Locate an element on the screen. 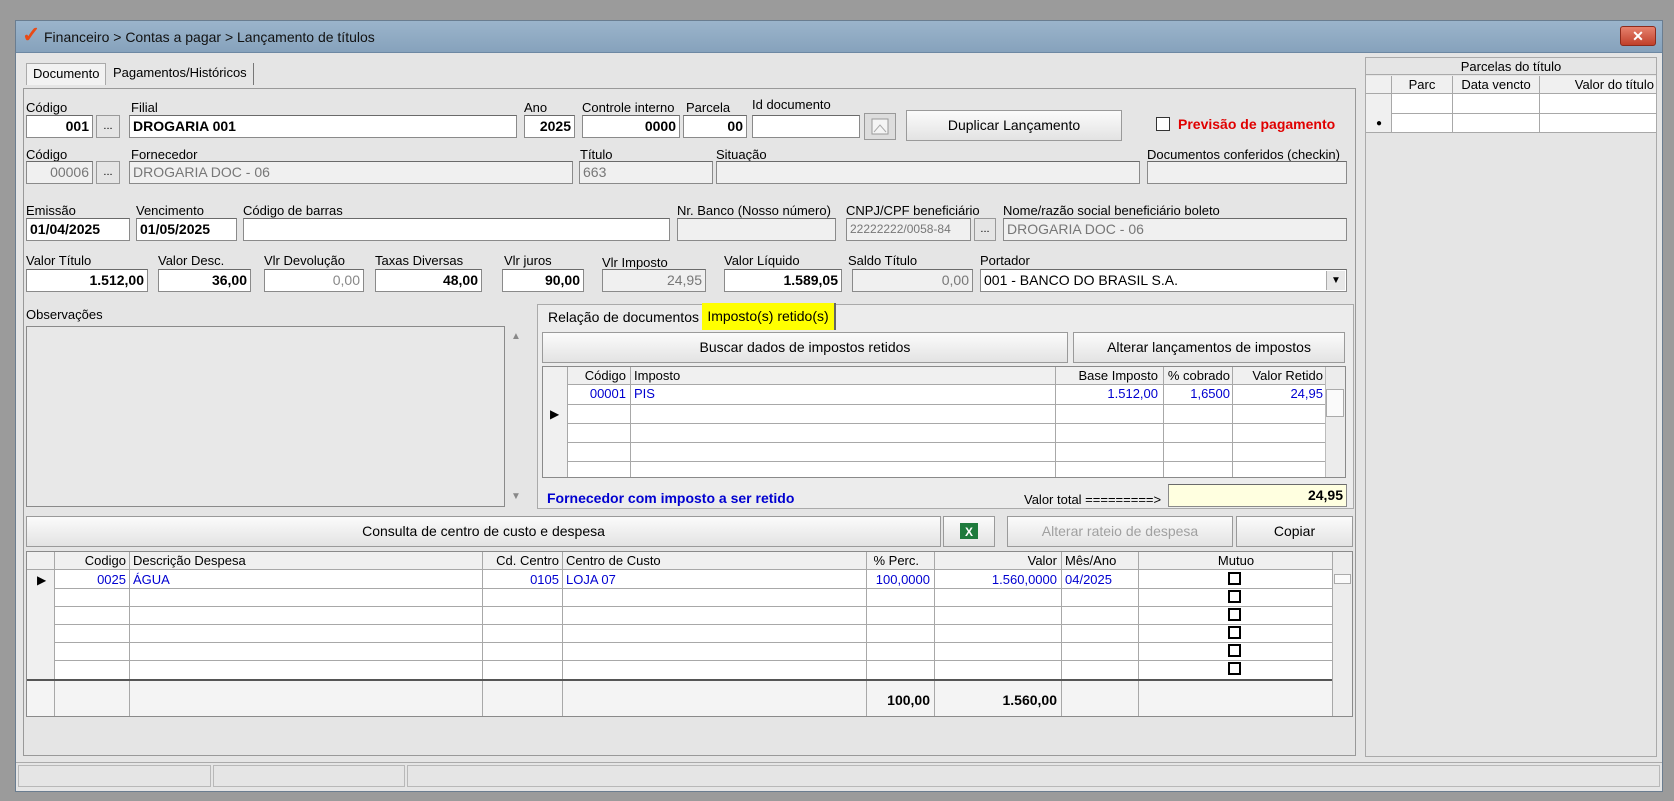 This screenshot has width=1674, height=801. codigo-filial-field: 001 is located at coordinates (59, 126).